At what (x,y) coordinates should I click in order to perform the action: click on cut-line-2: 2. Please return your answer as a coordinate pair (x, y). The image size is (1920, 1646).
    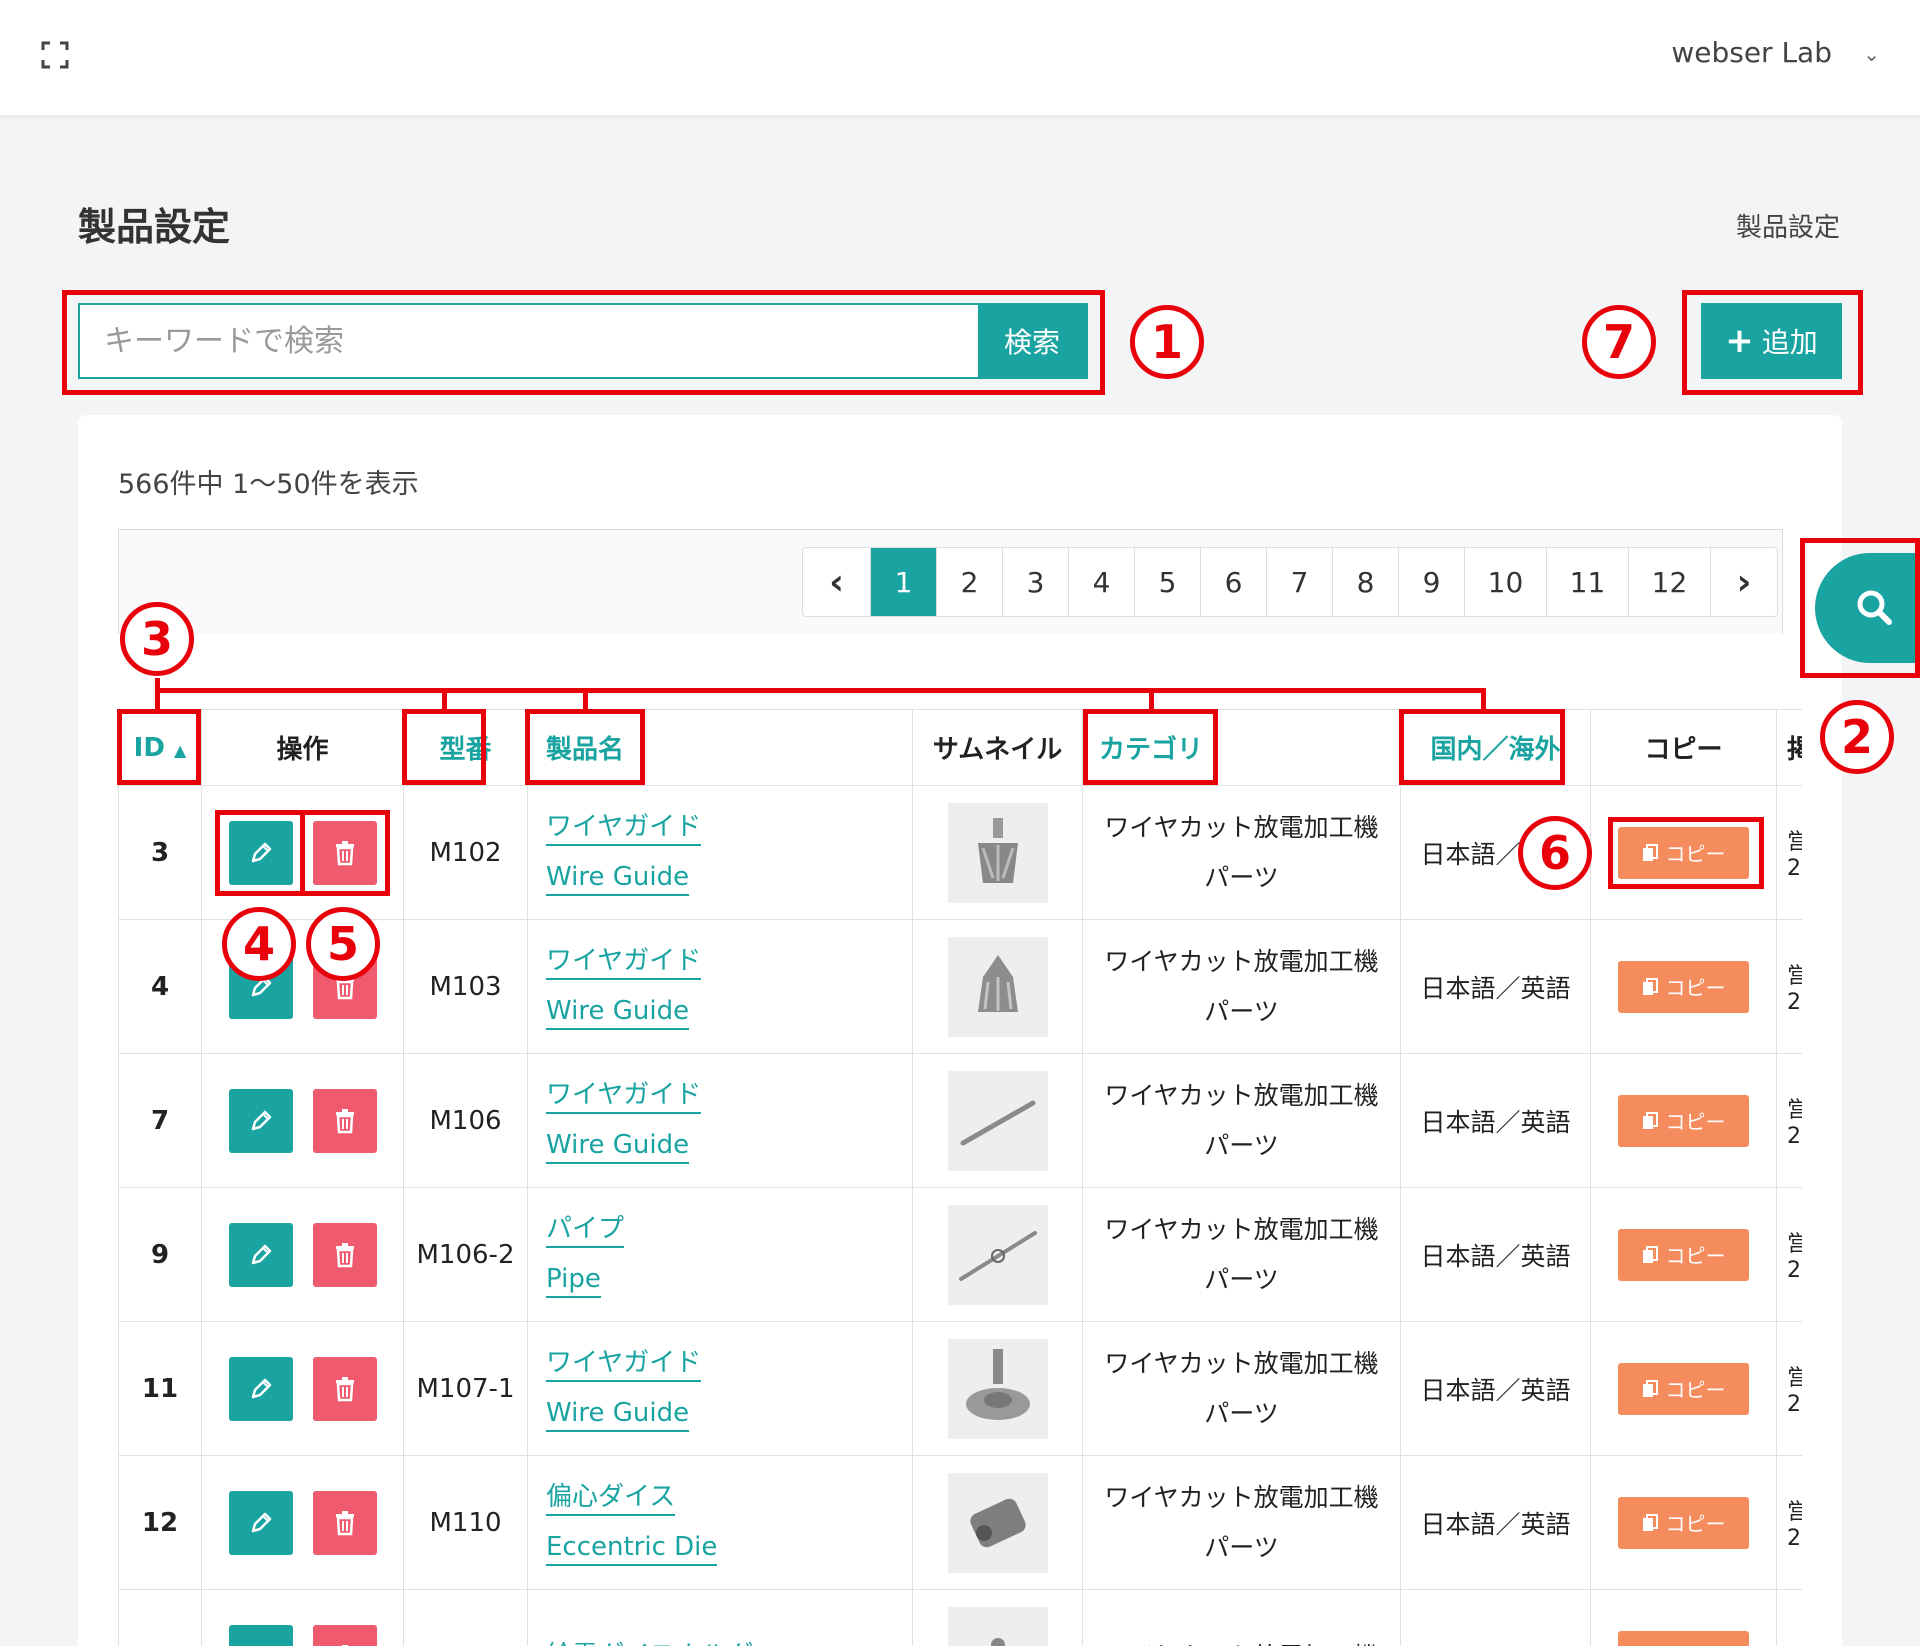
    Looking at the image, I should click on (1794, 868).